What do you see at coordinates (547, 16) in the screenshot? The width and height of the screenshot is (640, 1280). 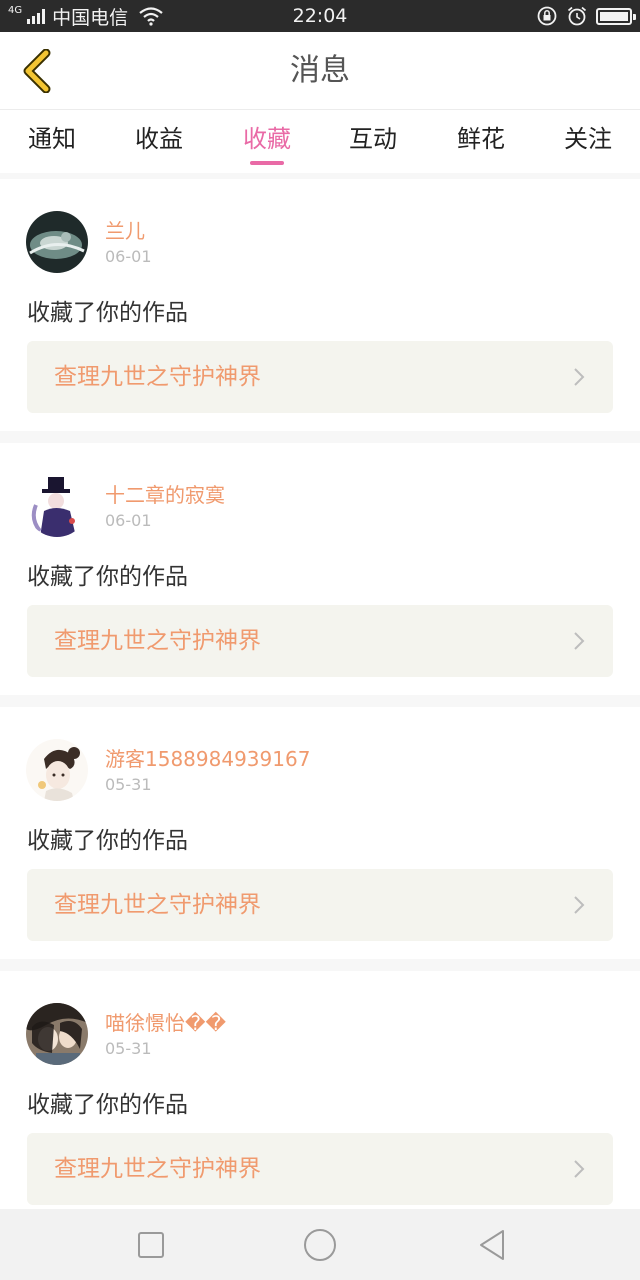 I see `rotation-lock-icon` at bounding box center [547, 16].